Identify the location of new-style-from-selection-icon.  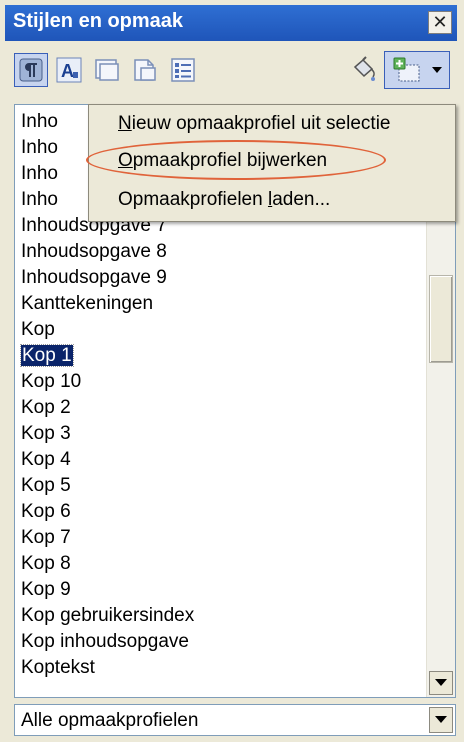
(406, 69).